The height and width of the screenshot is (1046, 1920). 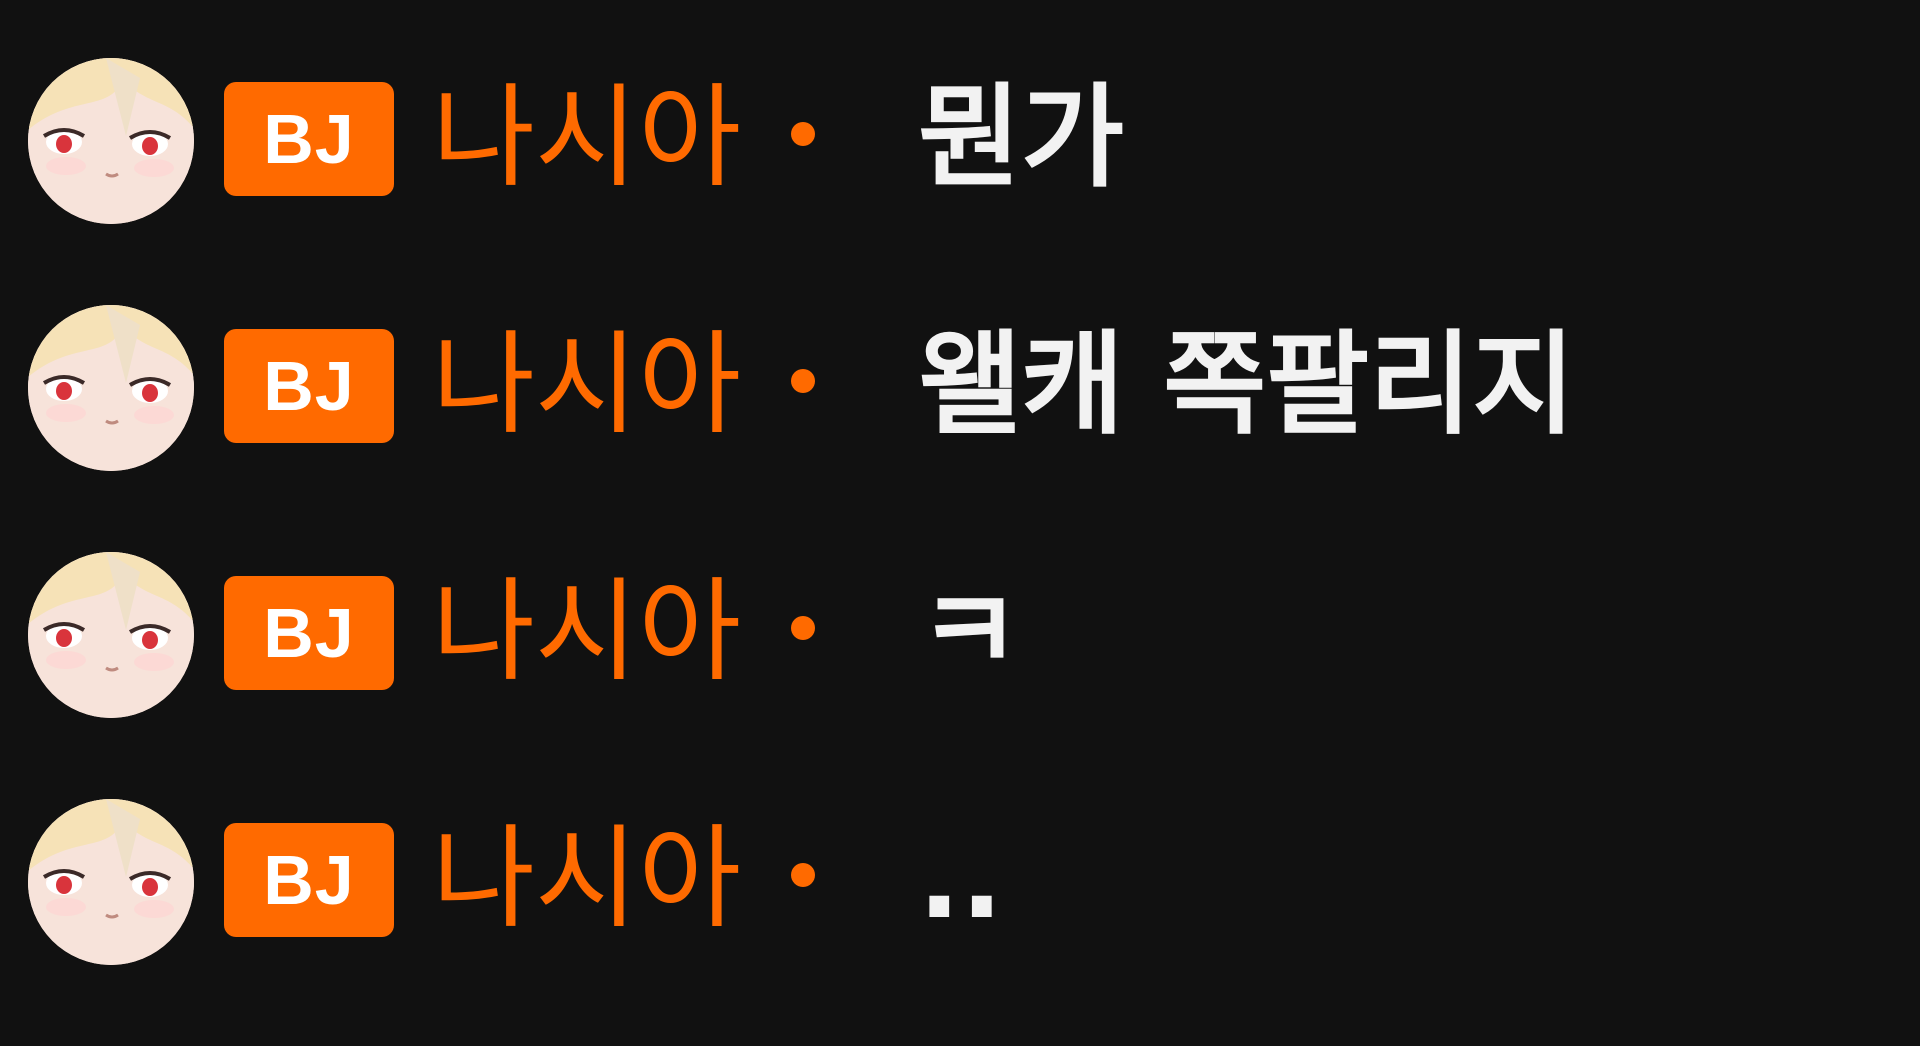 I want to click on message-text: 왤캐 쪽팔리지, so click(x=1247, y=385).